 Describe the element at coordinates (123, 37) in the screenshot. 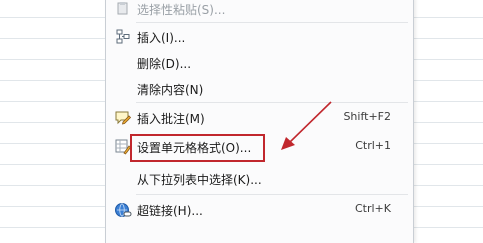

I see `insert-icon` at that location.